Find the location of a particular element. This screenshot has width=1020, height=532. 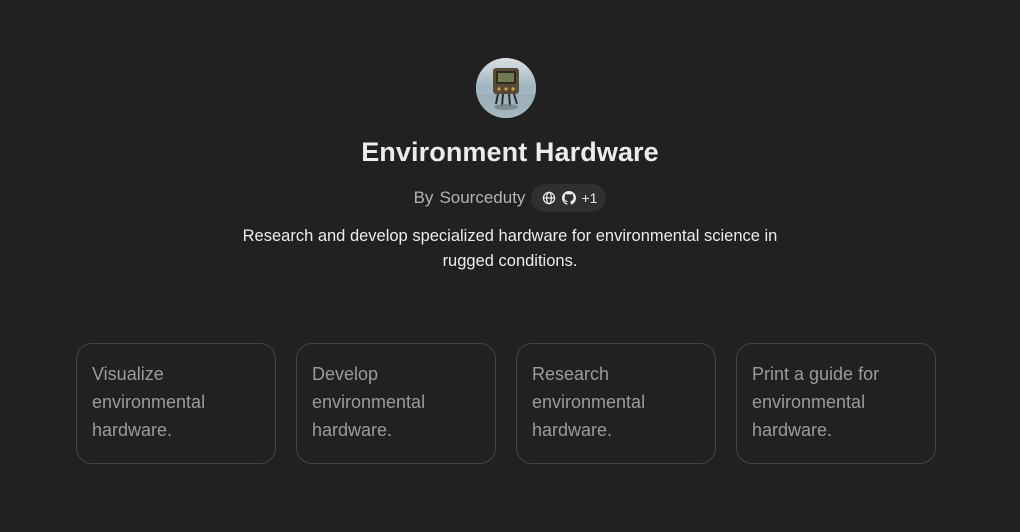

links-pill-button: +1 is located at coordinates (569, 198).